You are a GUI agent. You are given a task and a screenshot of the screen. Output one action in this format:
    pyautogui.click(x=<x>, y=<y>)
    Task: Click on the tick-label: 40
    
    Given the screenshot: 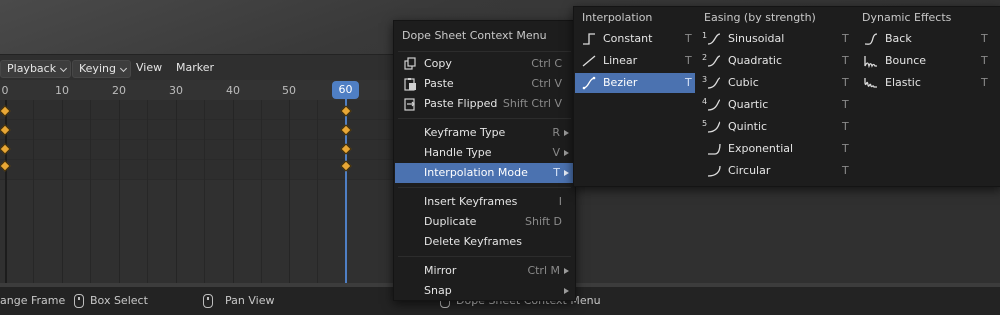 What is the action you would take?
    pyautogui.click(x=233, y=90)
    